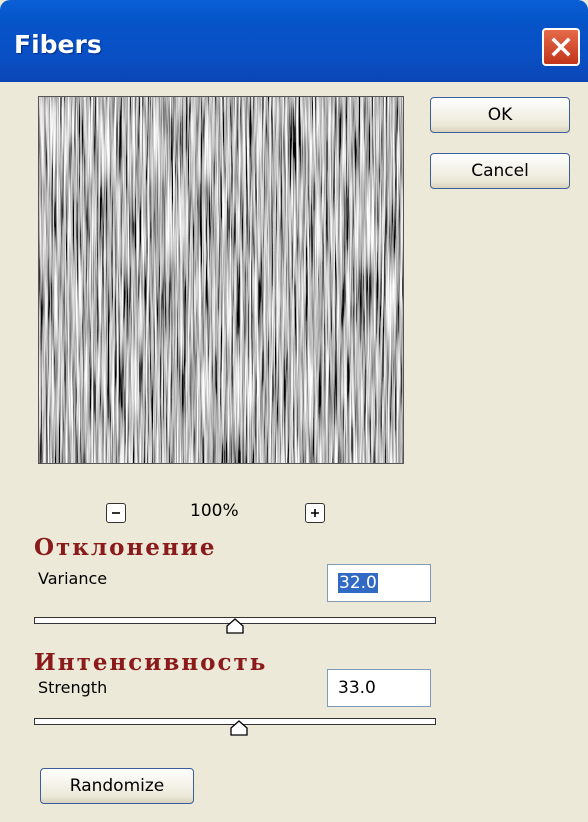 The height and width of the screenshot is (822, 588). Describe the element at coordinates (125, 547) in the screenshot. I see `variance-heading: Отклонение` at that location.